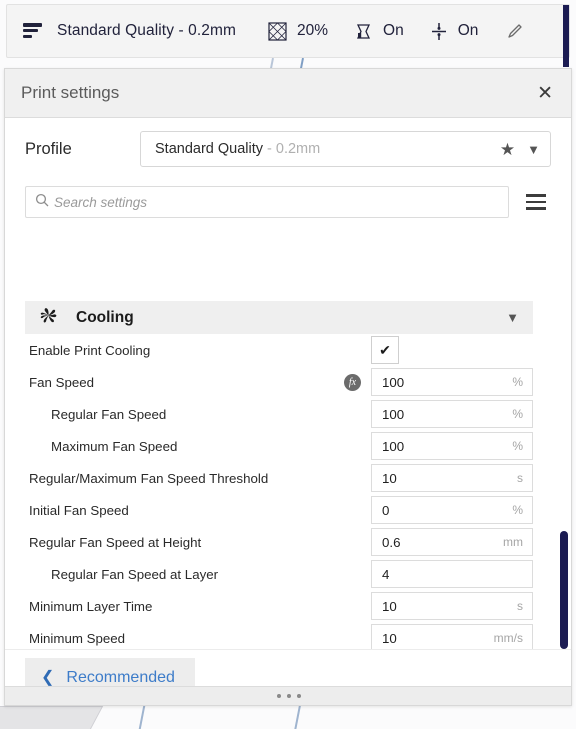 The width and height of the screenshot is (576, 729). Describe the element at coordinates (33, 31) in the screenshot. I see `layer-height-icon` at that location.